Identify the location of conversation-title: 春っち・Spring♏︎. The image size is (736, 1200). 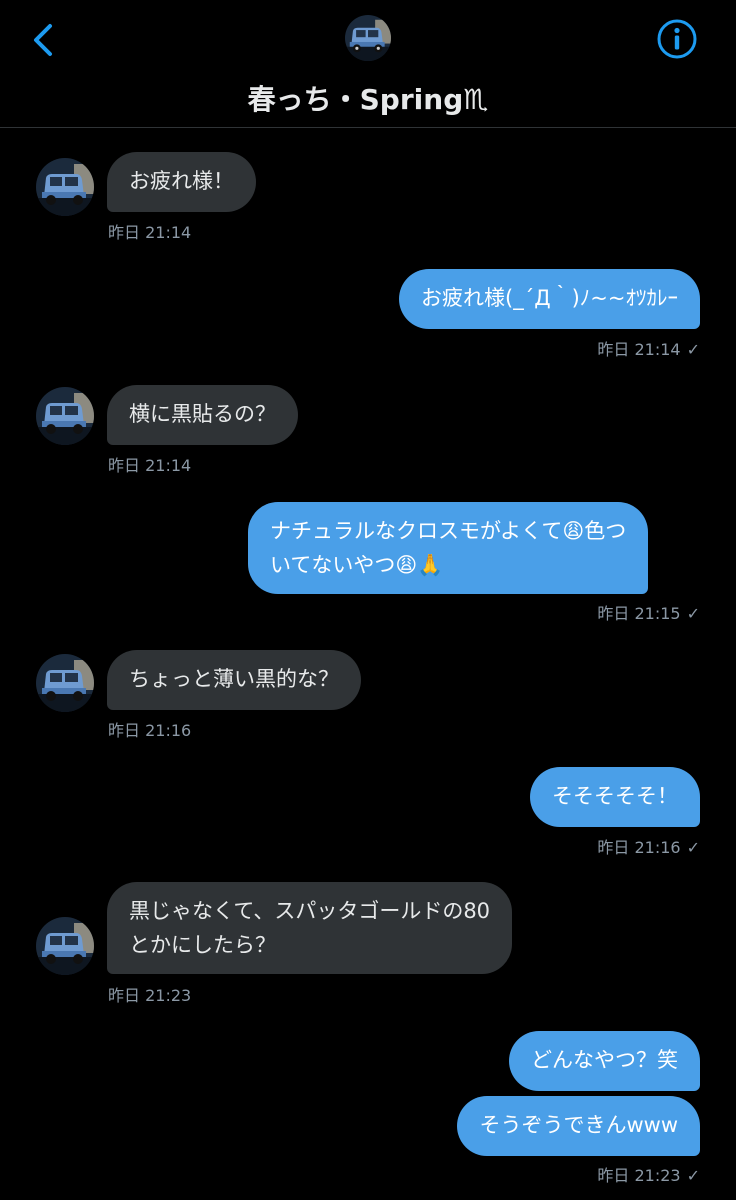
(368, 98).